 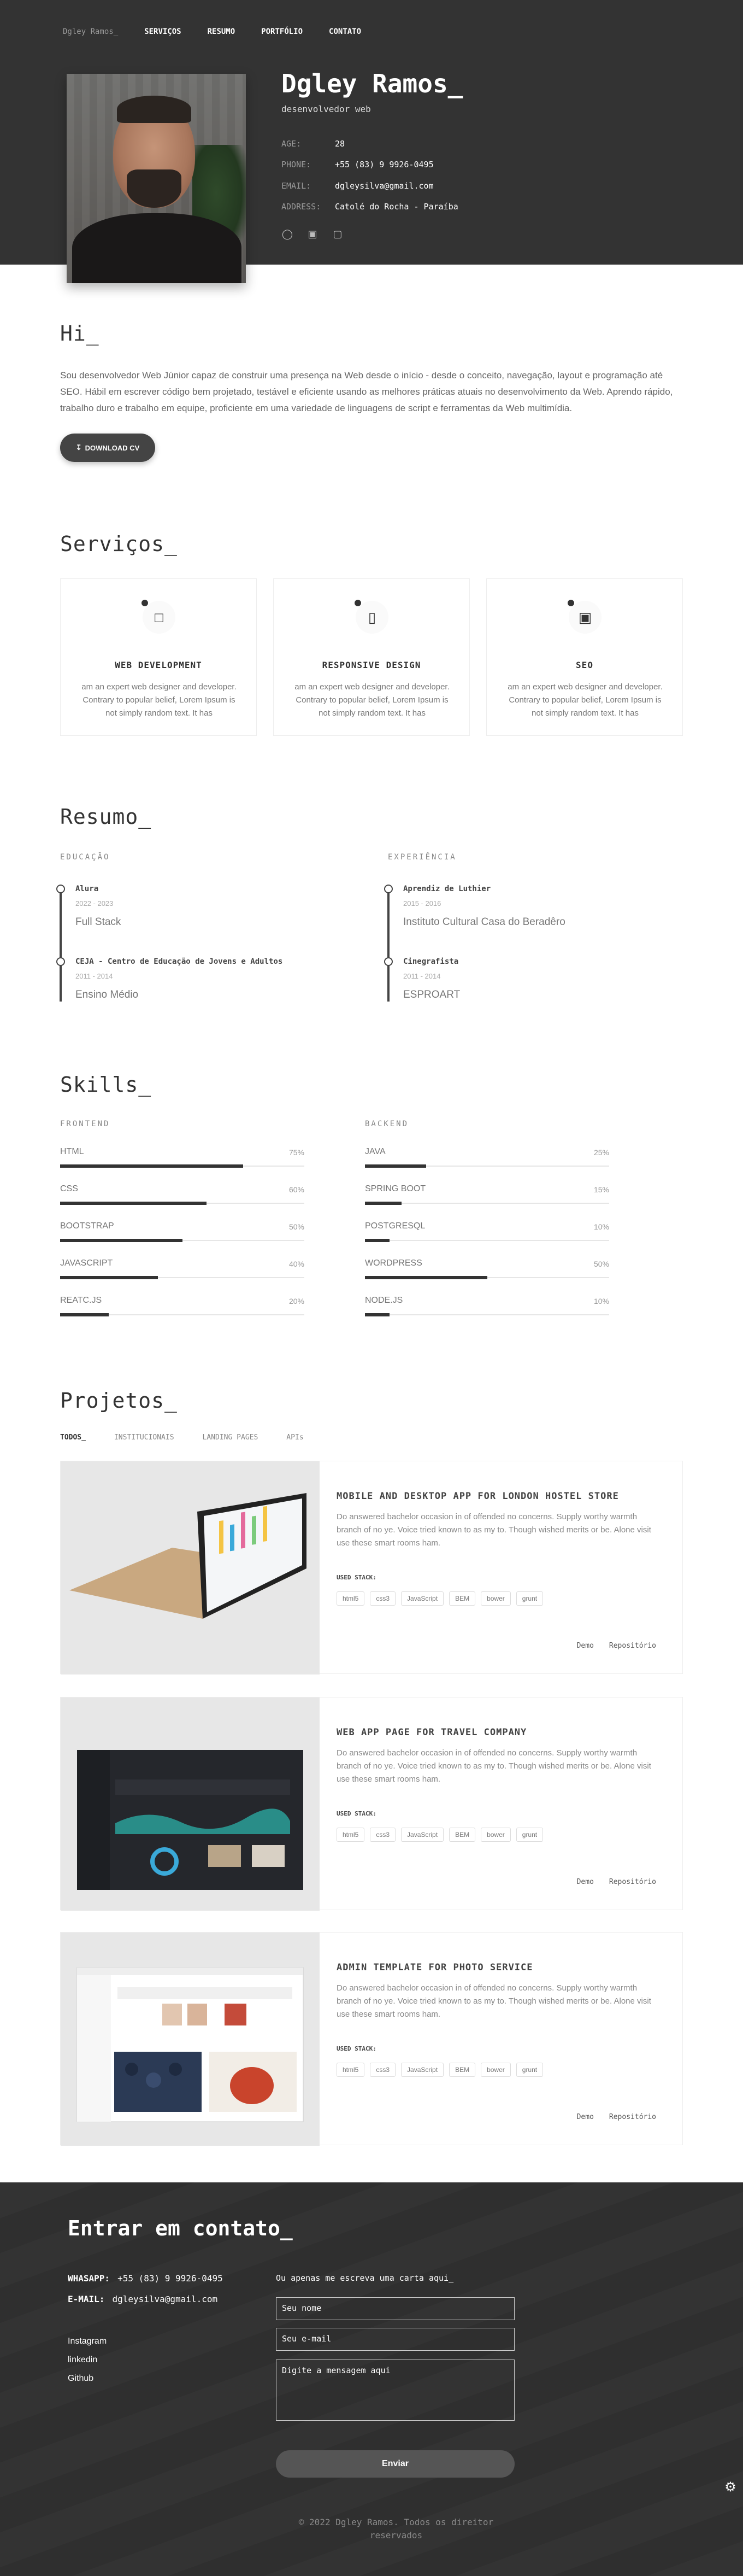 I want to click on skill-percent: 20%, so click(x=296, y=1301).